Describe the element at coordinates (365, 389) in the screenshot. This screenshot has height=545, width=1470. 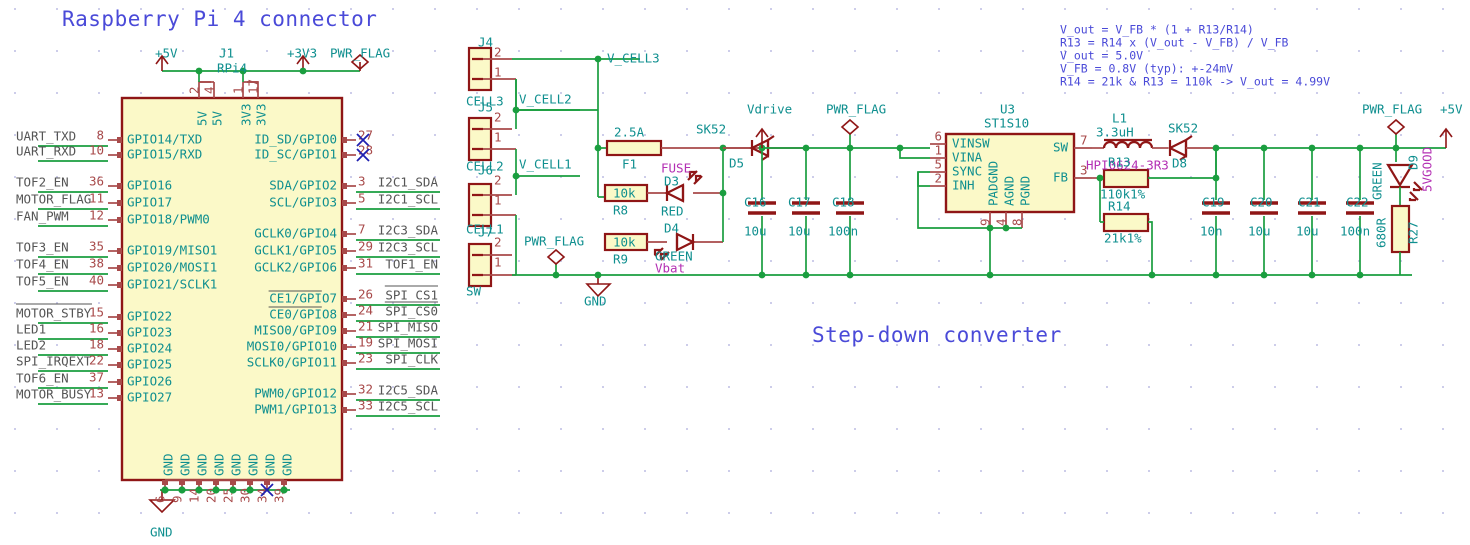
I see `j1-right-pin-number: 32` at that location.